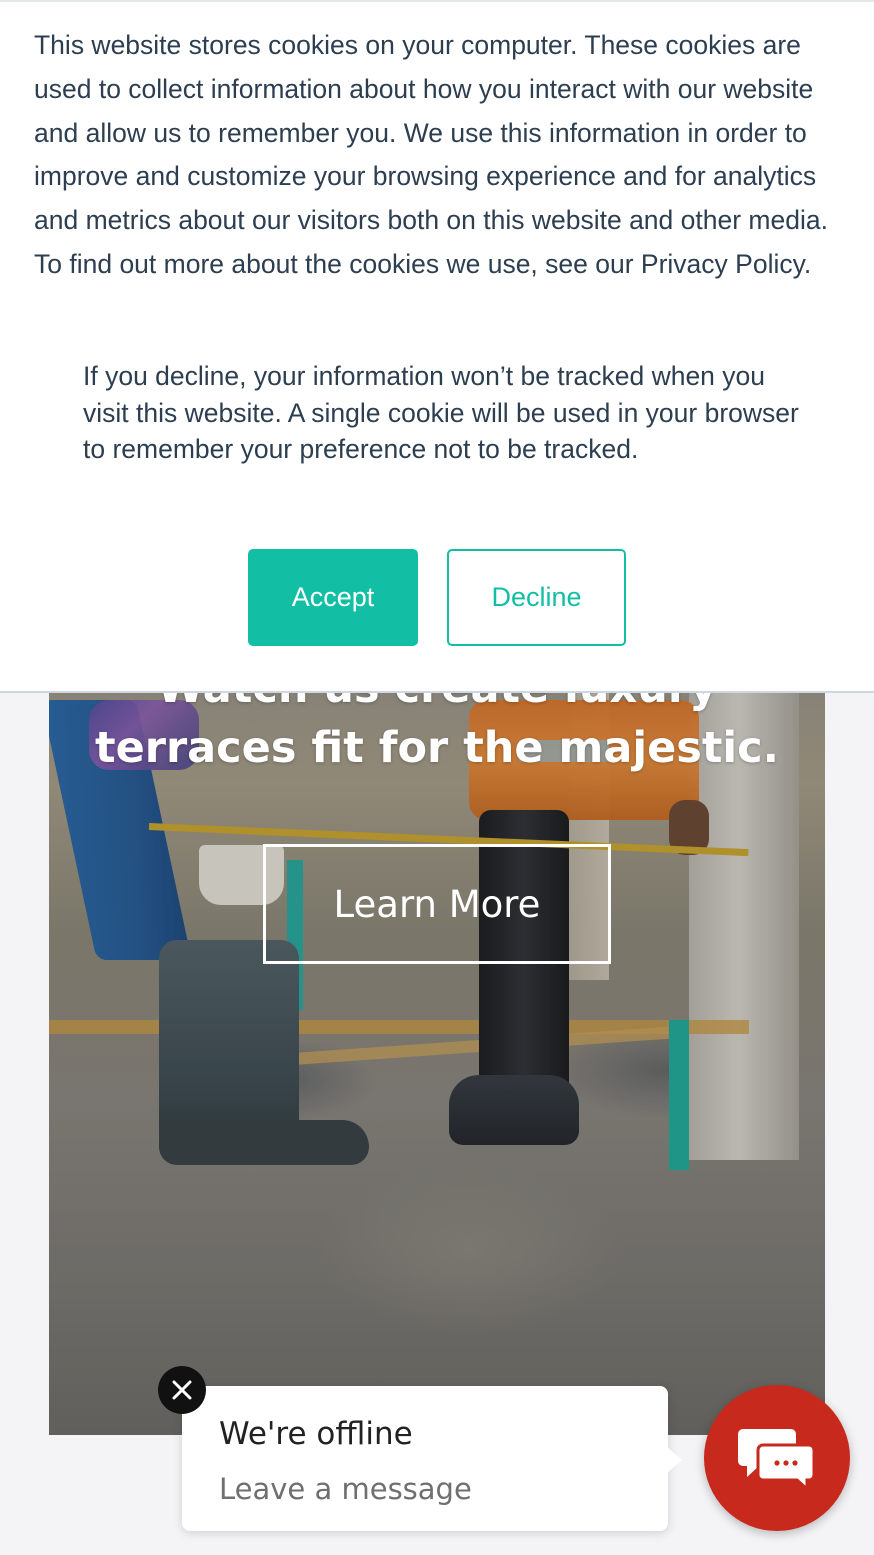 The image size is (874, 1555). I want to click on decline-button: Decline, so click(536, 597).